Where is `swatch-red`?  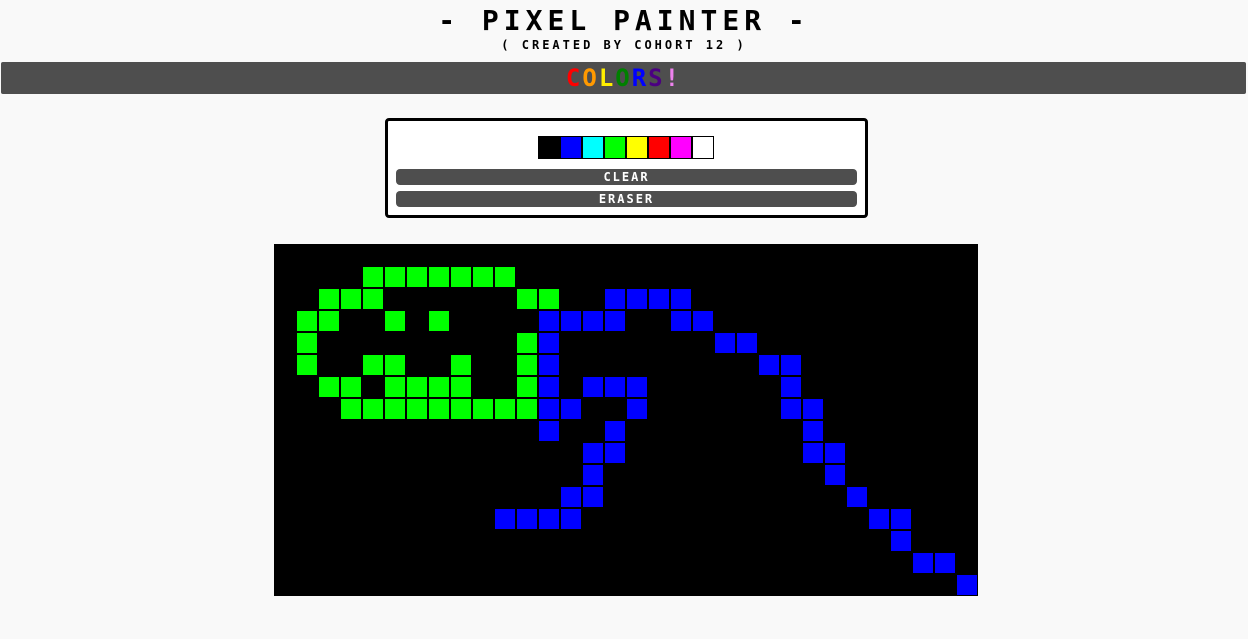 swatch-red is located at coordinates (659, 147).